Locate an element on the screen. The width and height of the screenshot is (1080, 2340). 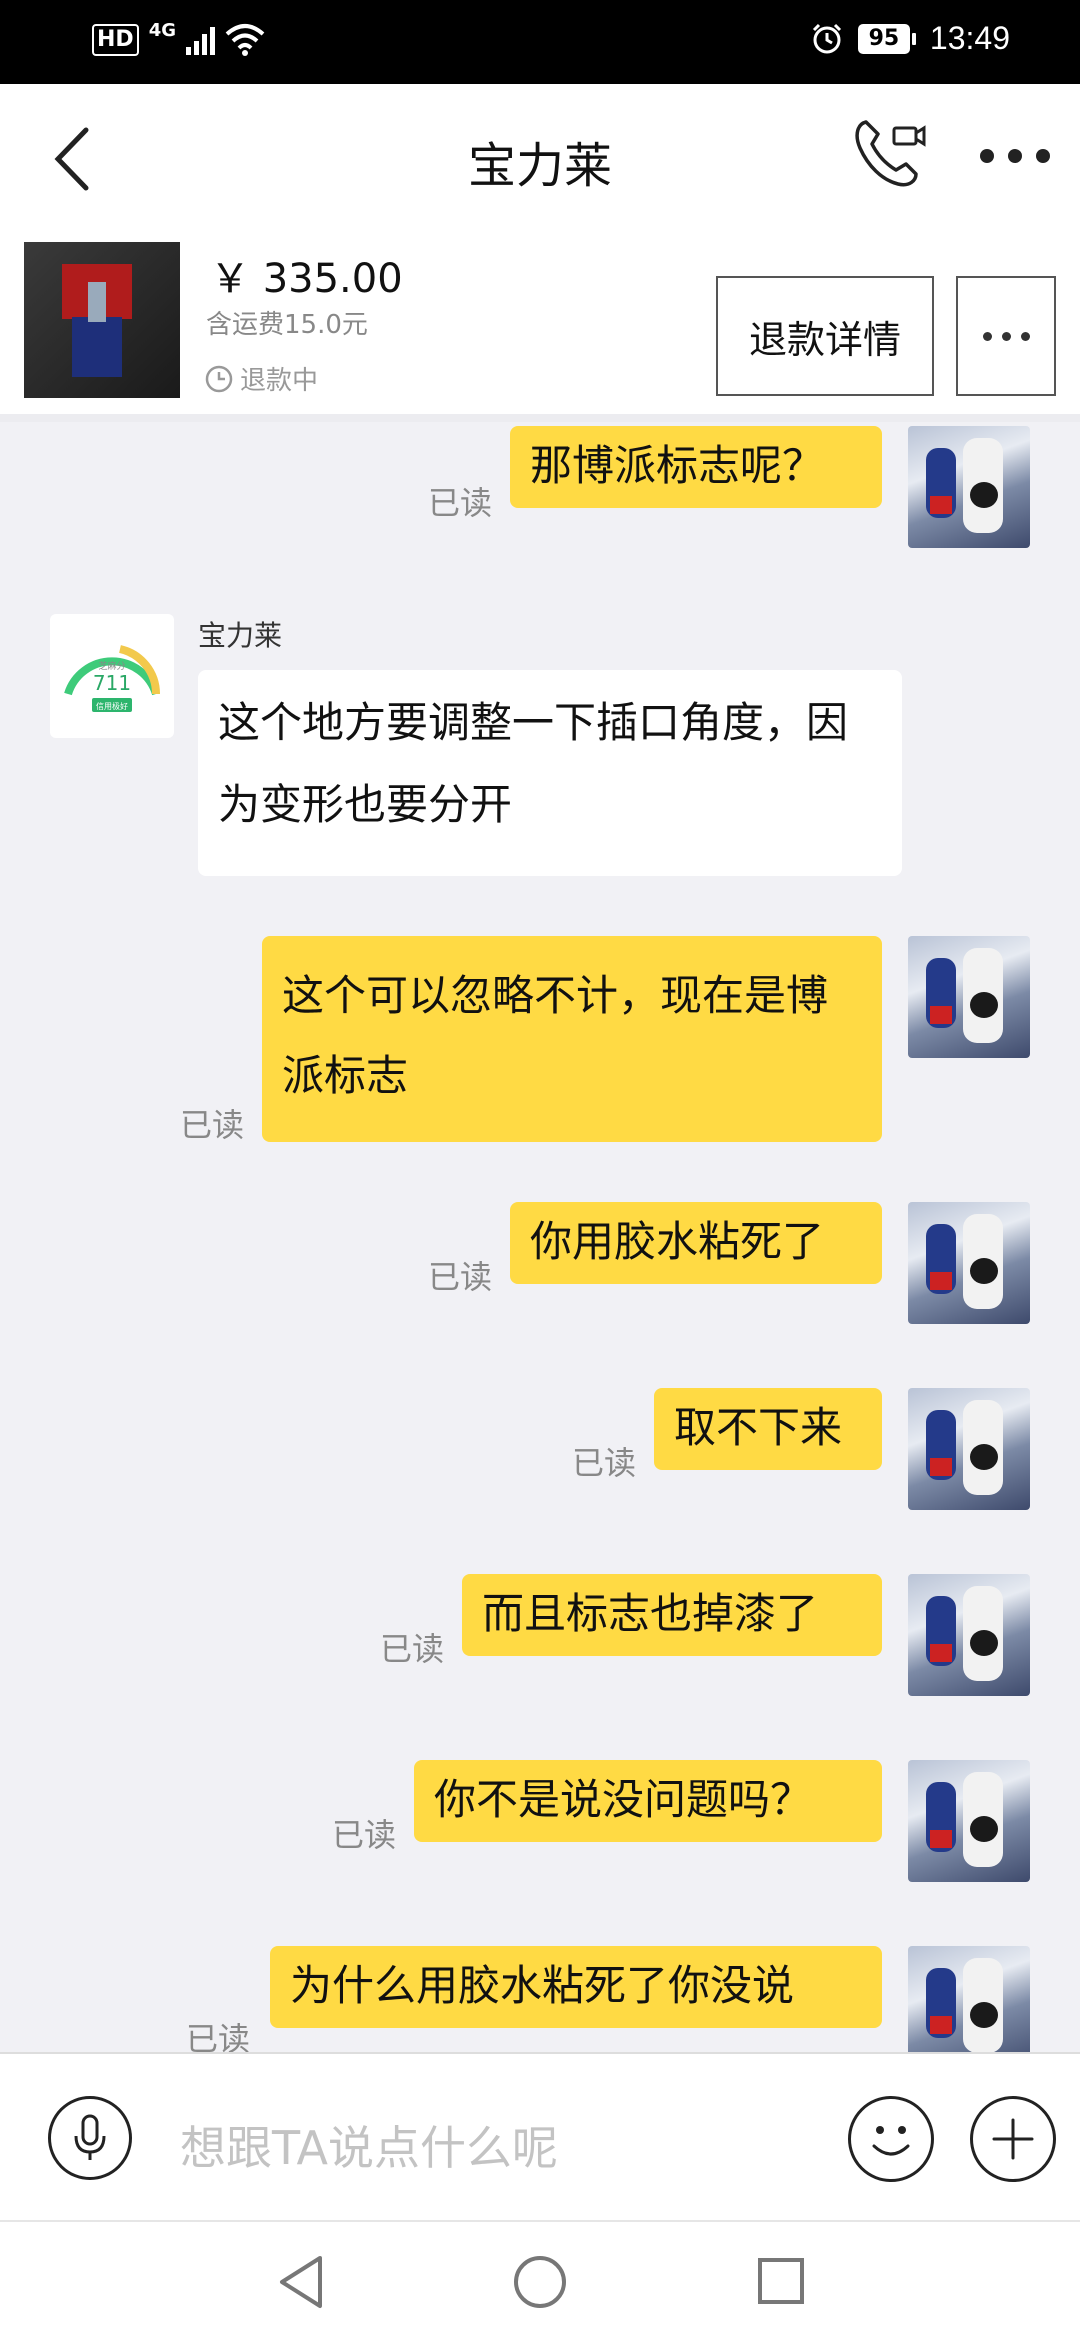
message-input-bar: 想跟TA说点什么呢 is located at coordinates (540, 2136).